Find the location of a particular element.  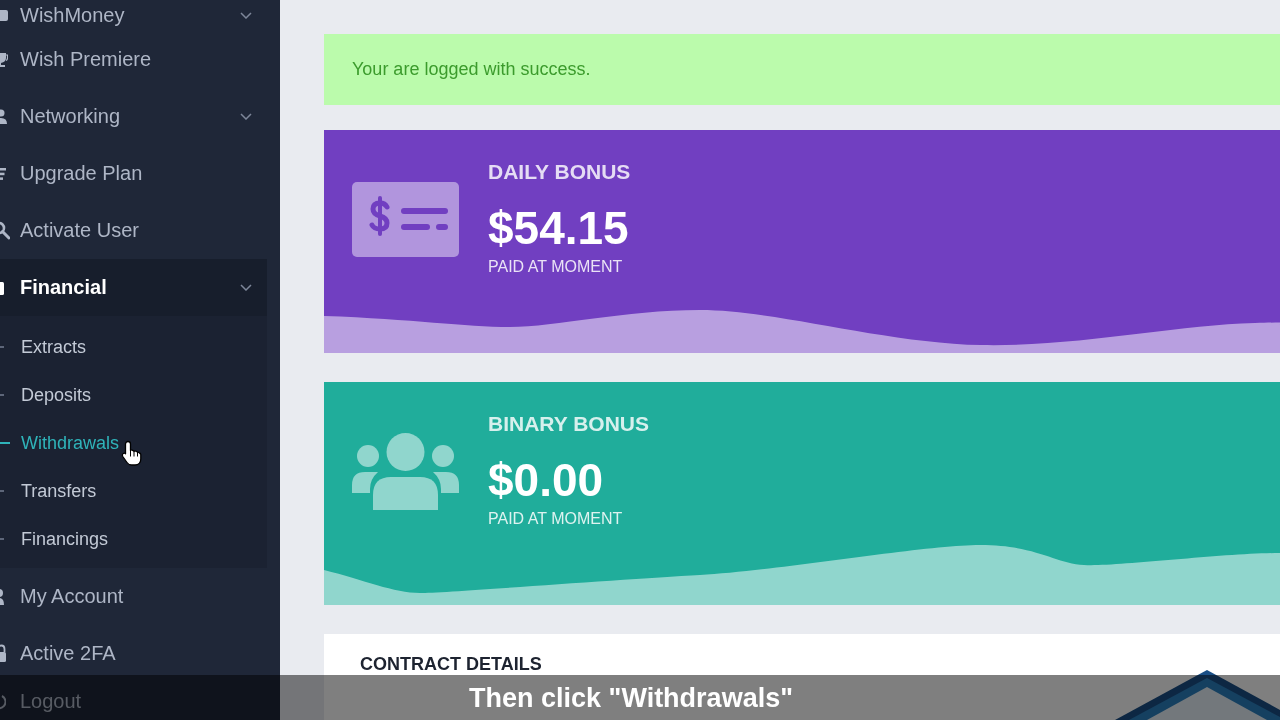

submenu-item: Financings is located at coordinates (133, 539).